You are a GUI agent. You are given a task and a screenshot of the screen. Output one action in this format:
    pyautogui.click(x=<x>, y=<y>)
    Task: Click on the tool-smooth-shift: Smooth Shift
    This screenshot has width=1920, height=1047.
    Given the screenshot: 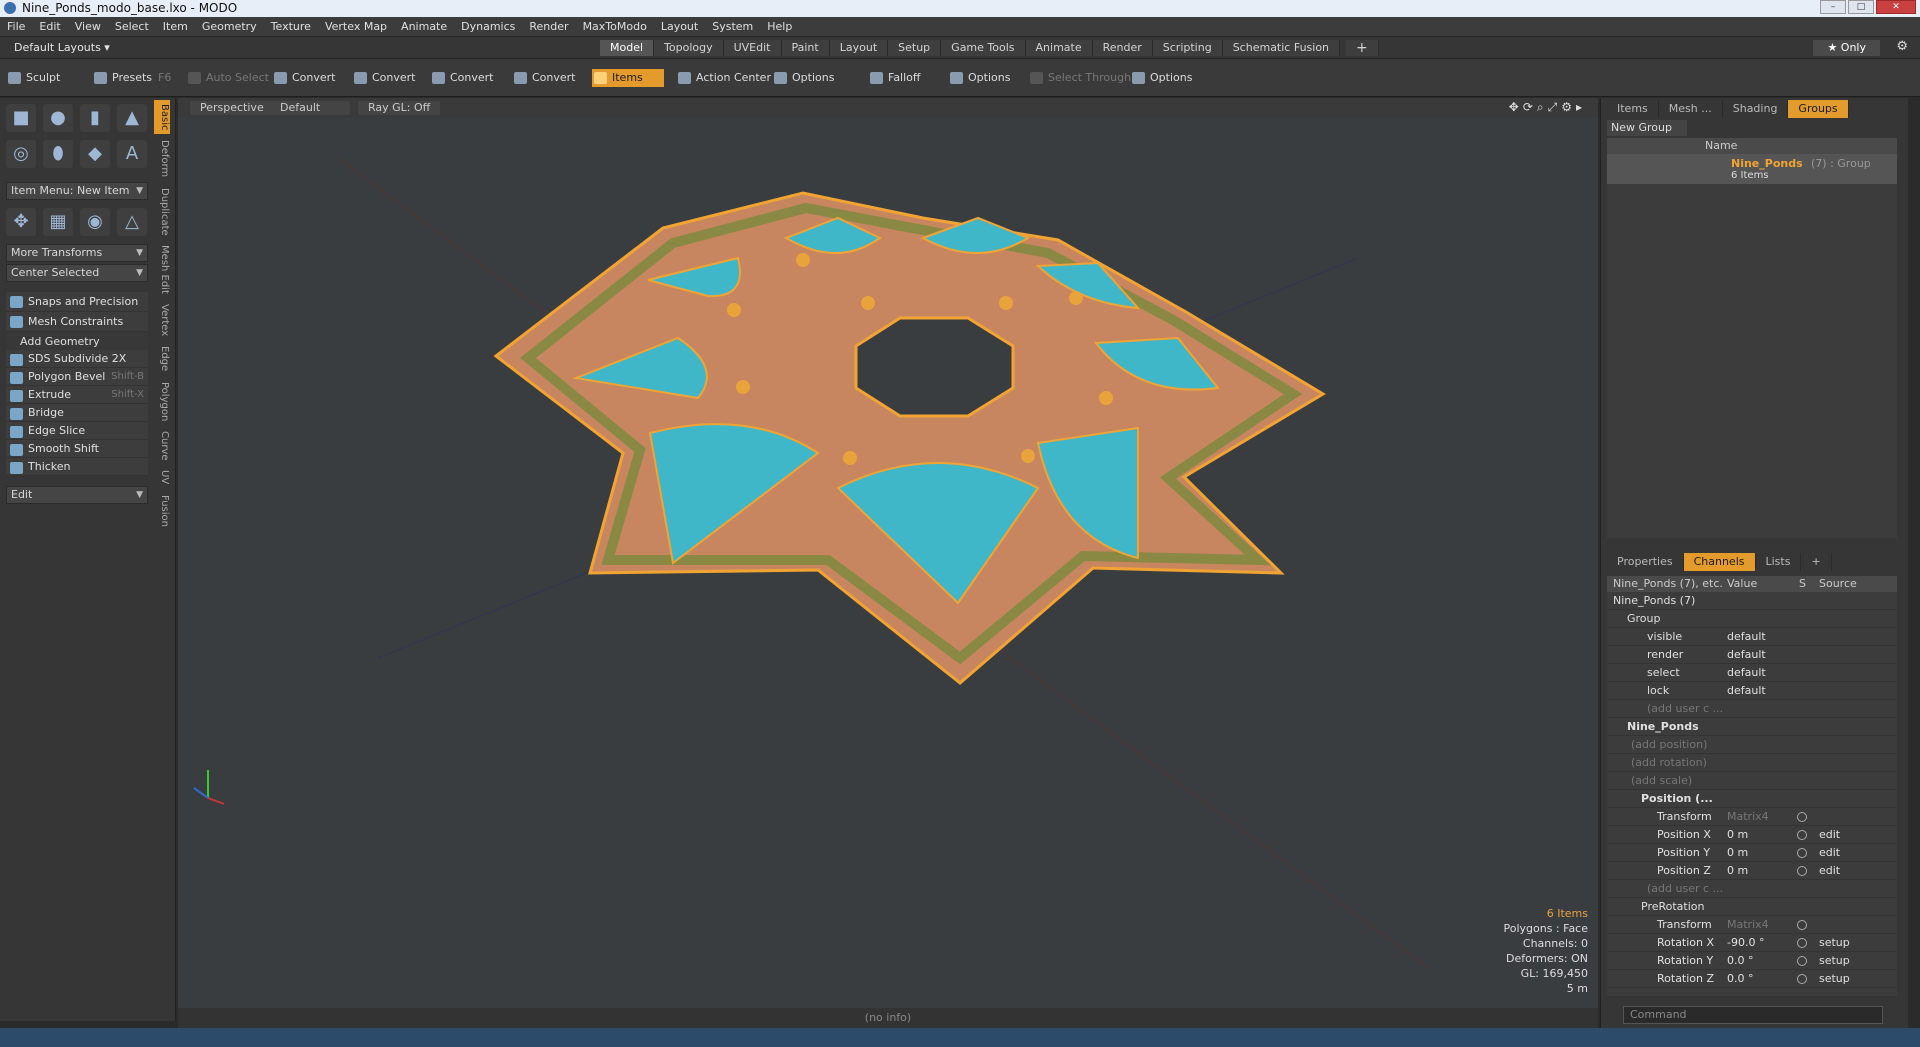 What is the action you would take?
    pyautogui.click(x=77, y=449)
    